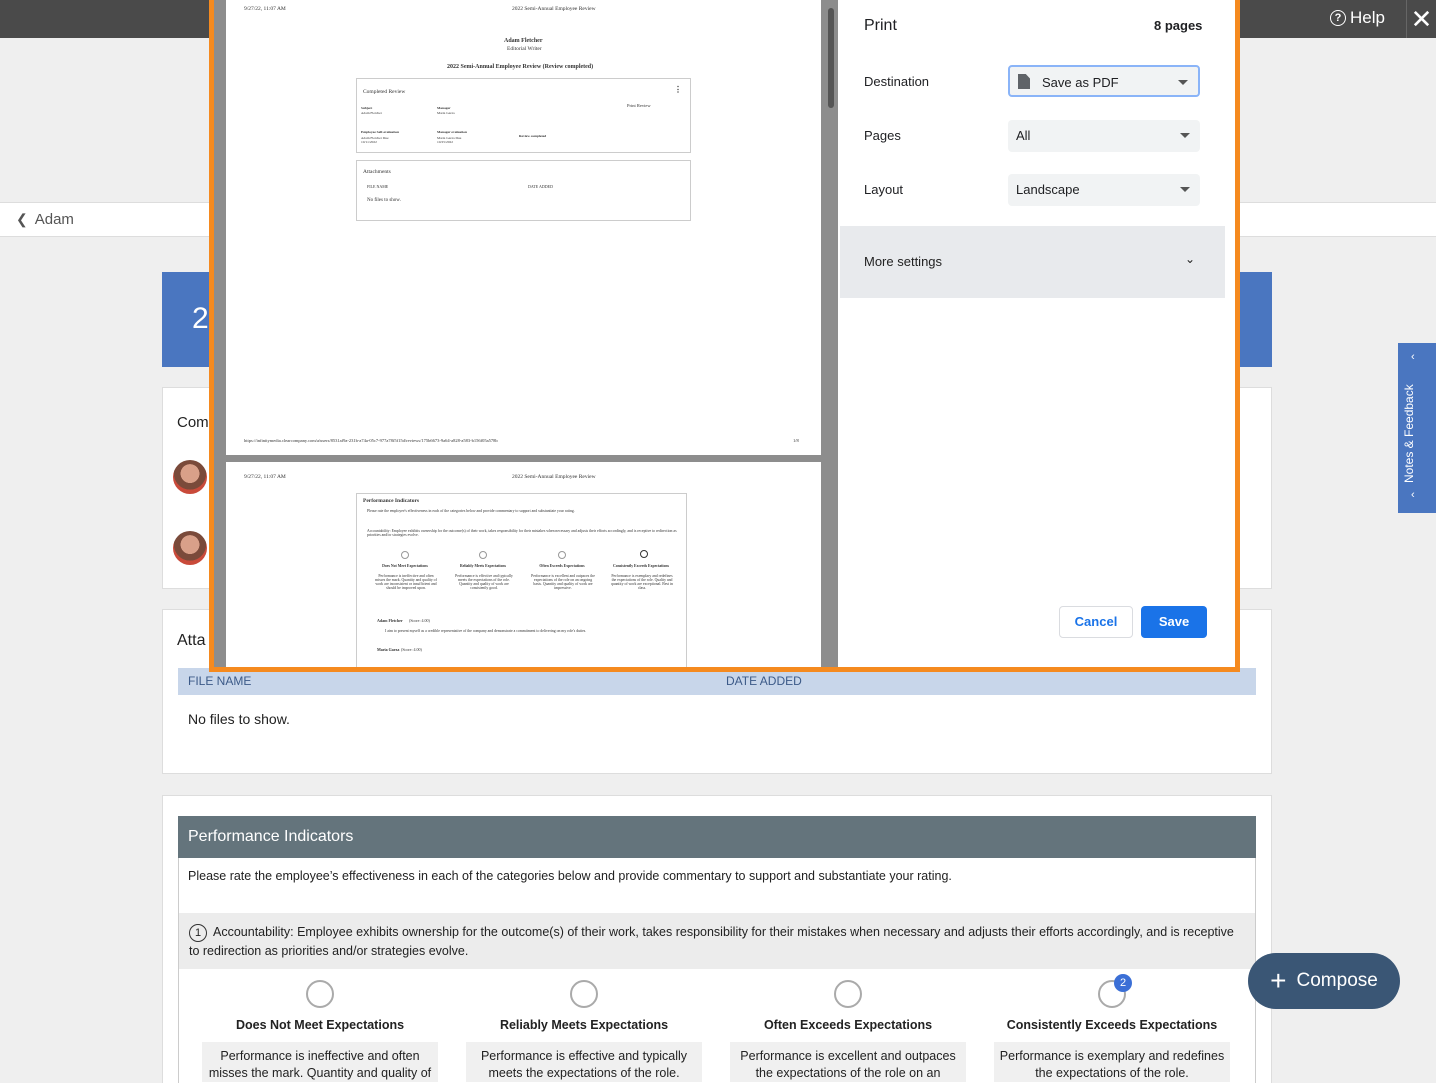 The width and height of the screenshot is (1436, 1083). Describe the element at coordinates (1338, 18) in the screenshot. I see `help-icon: ?` at that location.